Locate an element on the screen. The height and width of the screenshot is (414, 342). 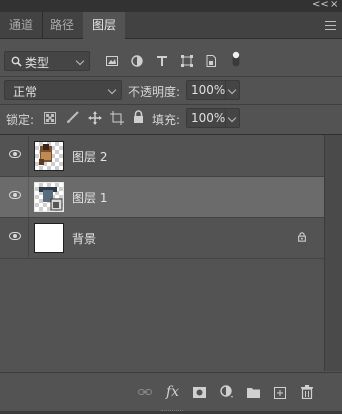
fill-value: 100% is located at coordinates (208, 118).